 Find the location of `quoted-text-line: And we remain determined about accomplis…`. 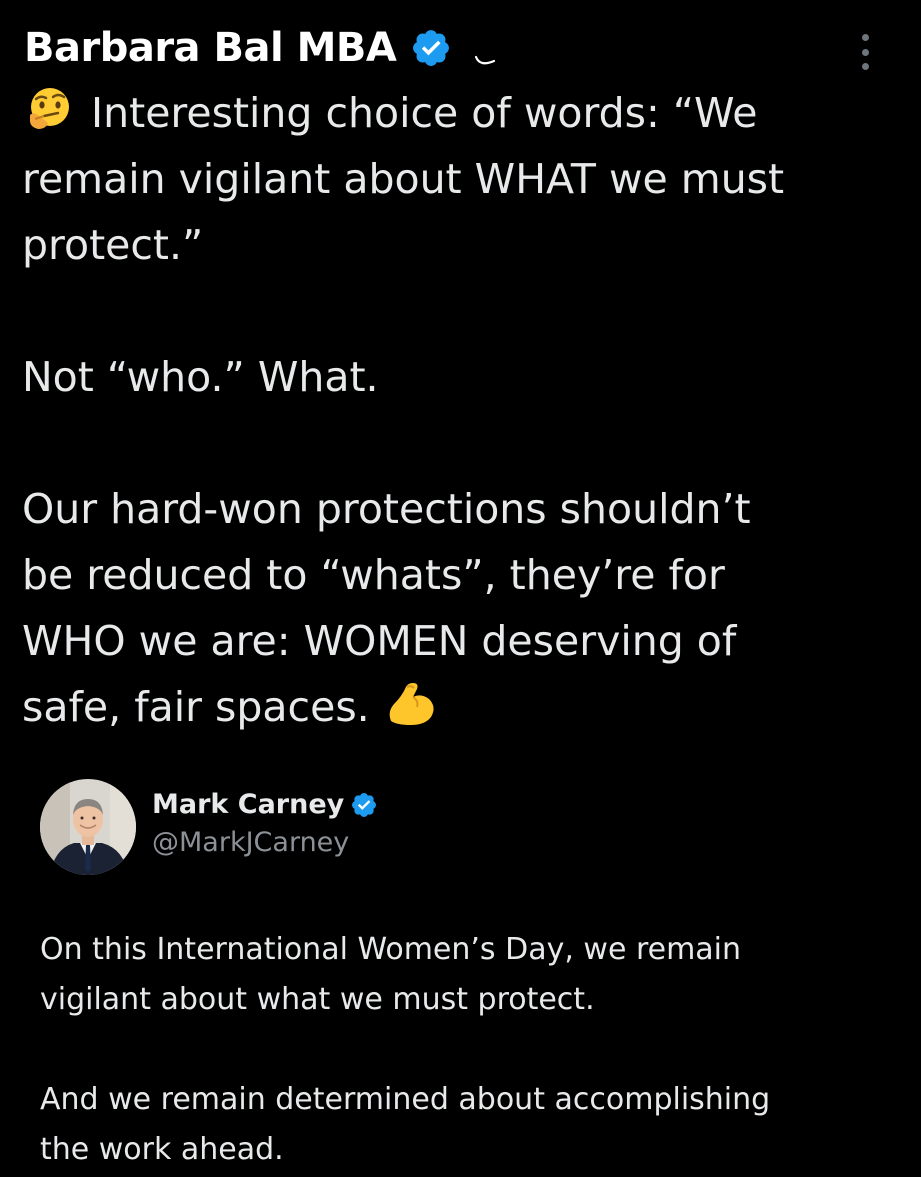

quoted-text-line: And we remain determined about accomplis… is located at coordinates (405, 1099).